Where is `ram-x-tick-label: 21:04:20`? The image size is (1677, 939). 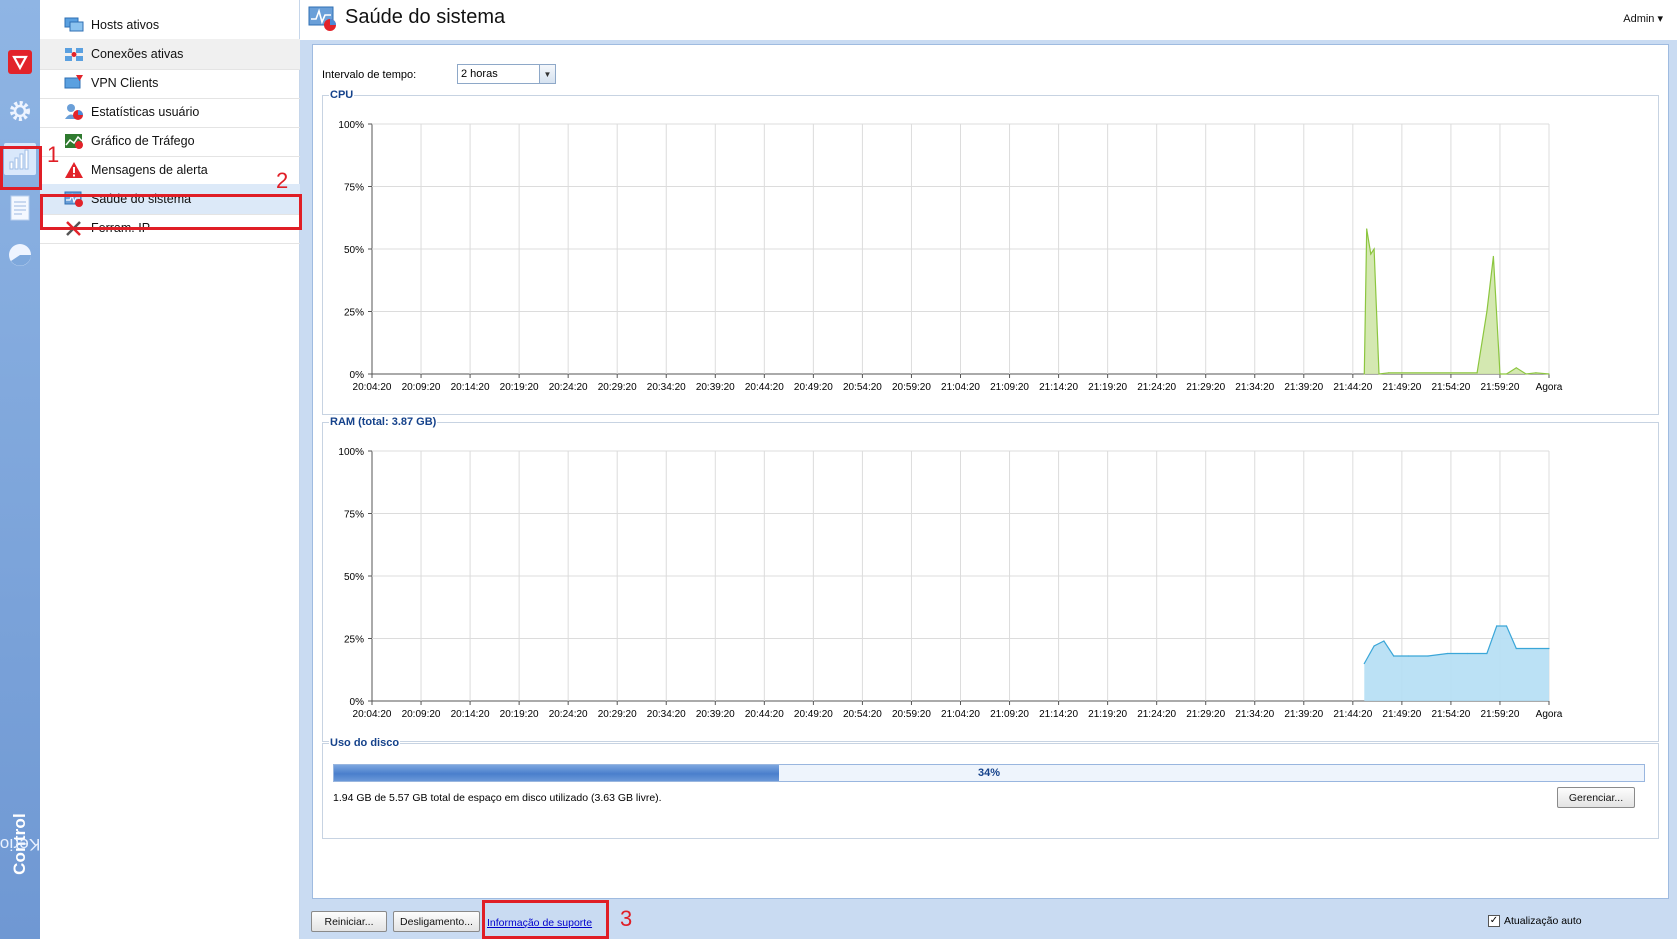
ram-x-tick-label: 21:04:20 is located at coordinates (960, 714).